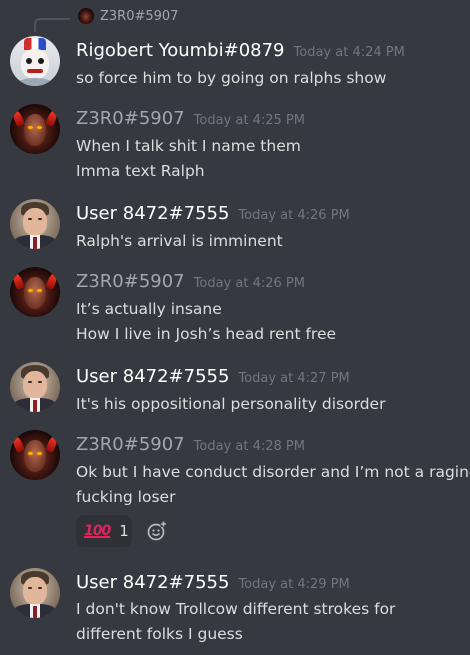 The height and width of the screenshot is (655, 470). I want to click on message-header: User 8472#7555 Today at 4:27 PM, so click(213, 376).